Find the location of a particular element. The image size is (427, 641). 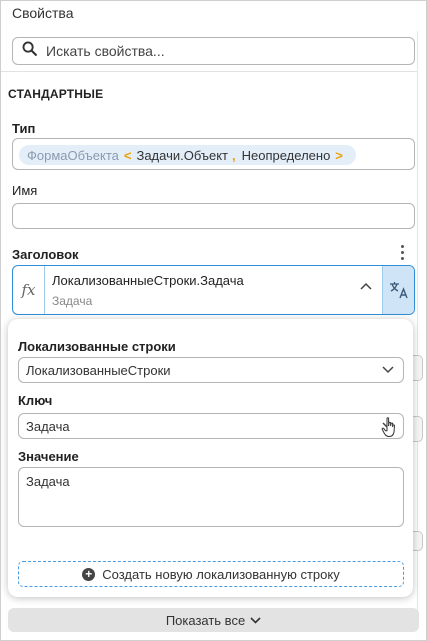

fx-icon: fx is located at coordinates (29, 290).